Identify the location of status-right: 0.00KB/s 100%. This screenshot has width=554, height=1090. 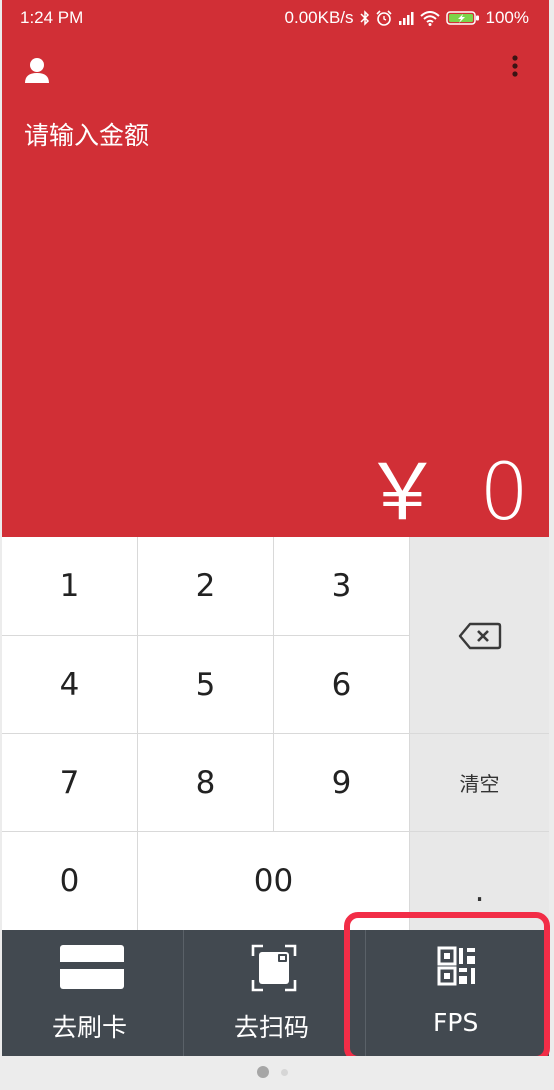
(407, 18).